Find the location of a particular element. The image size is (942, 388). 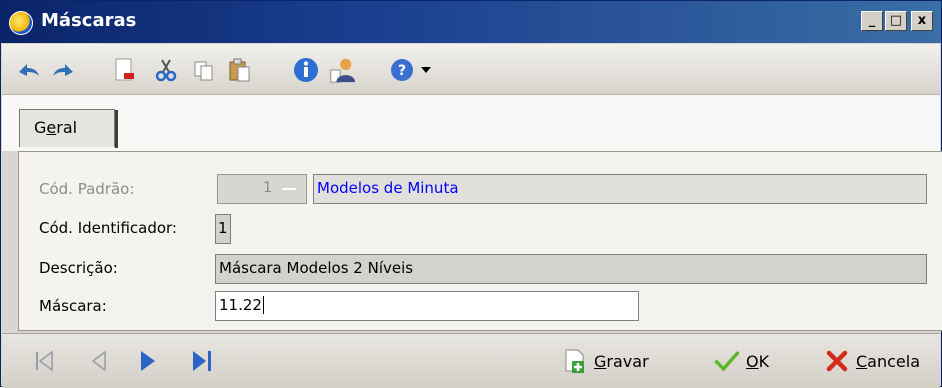

last-record-icon is located at coordinates (202, 361).